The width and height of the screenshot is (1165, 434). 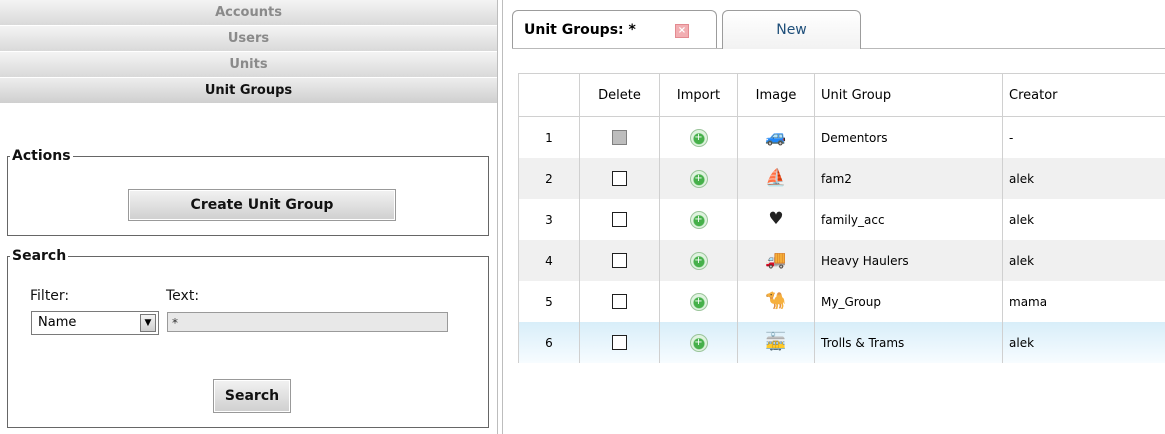 What do you see at coordinates (549, 342) in the screenshot?
I see `row-number: 6` at bounding box center [549, 342].